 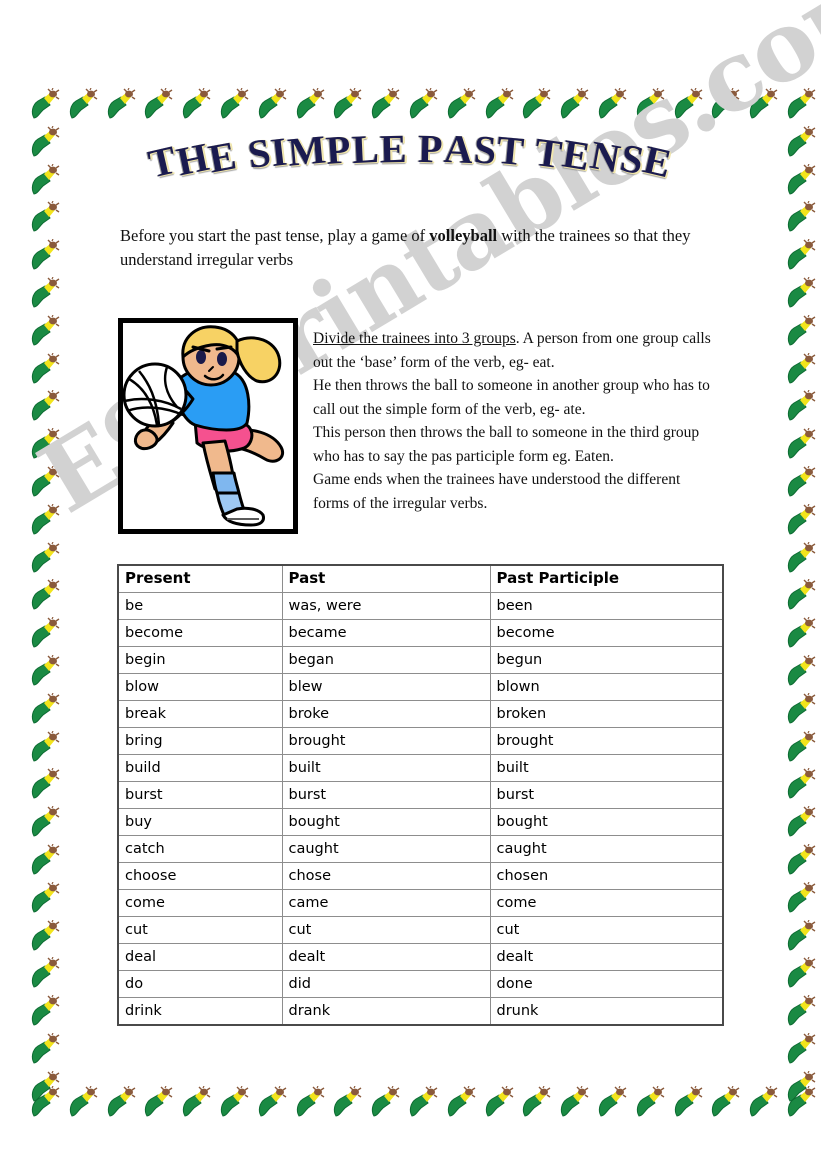 What do you see at coordinates (200, 741) in the screenshot?
I see `table-cell: bring` at bounding box center [200, 741].